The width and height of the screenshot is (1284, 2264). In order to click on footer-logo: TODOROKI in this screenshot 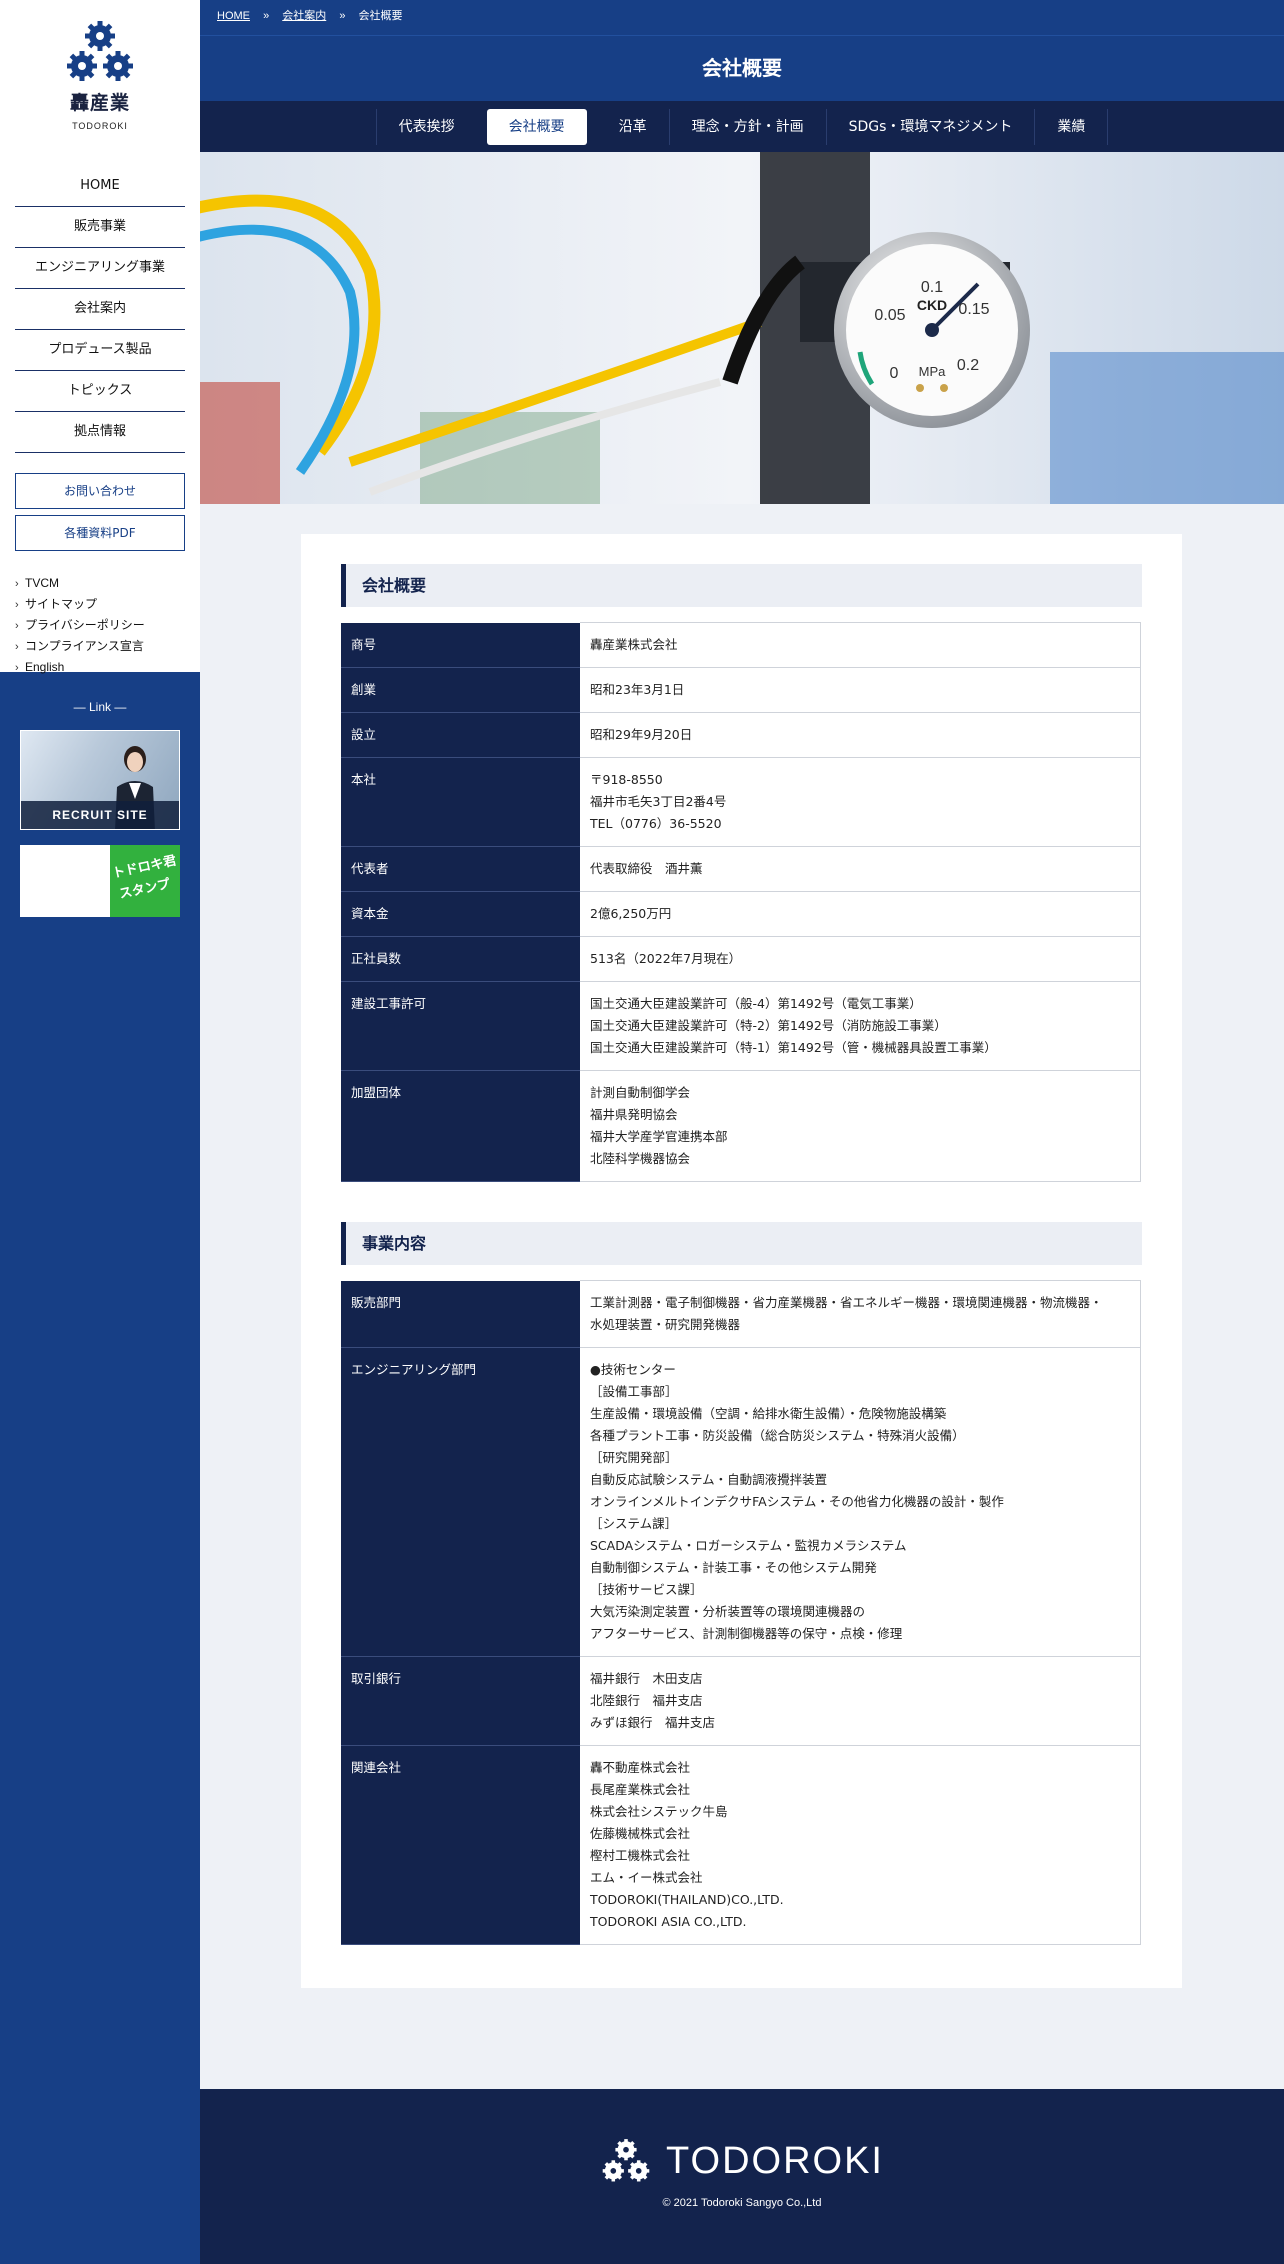, I will do `click(742, 2161)`.